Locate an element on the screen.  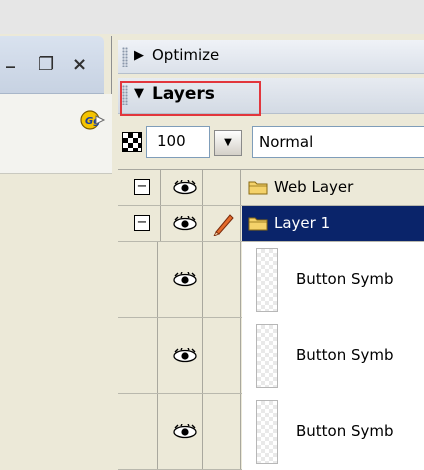
minimize-button: _ is located at coordinates (10, 59).